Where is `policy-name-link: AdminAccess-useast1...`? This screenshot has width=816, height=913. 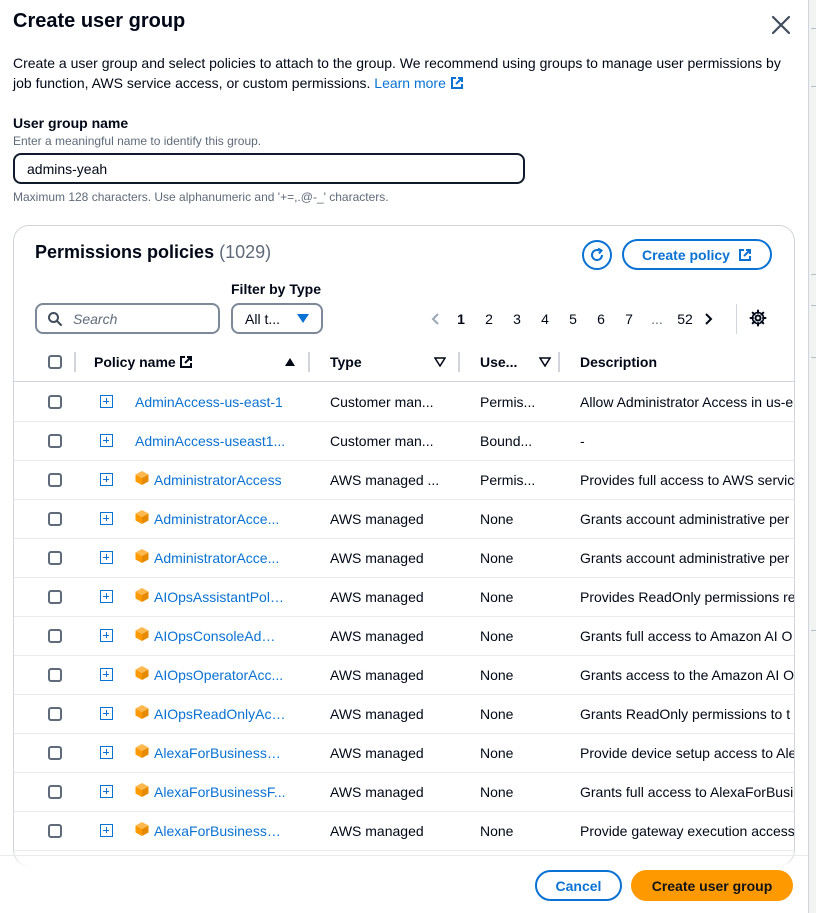
policy-name-link: AdminAccess-useast1... is located at coordinates (210, 441).